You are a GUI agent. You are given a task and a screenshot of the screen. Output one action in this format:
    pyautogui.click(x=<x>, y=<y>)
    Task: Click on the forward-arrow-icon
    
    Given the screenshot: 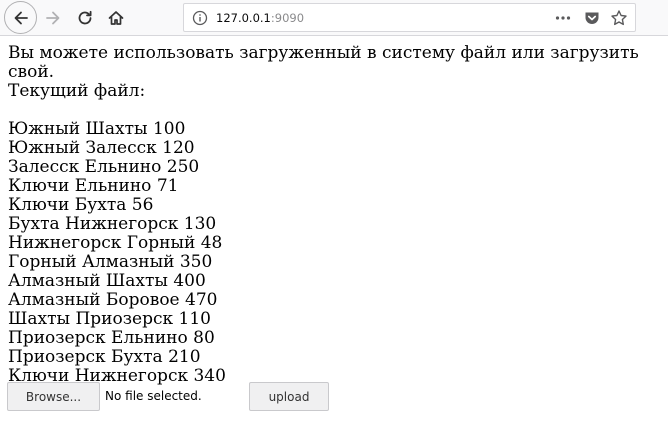 What is the action you would take?
    pyautogui.click(x=53, y=18)
    